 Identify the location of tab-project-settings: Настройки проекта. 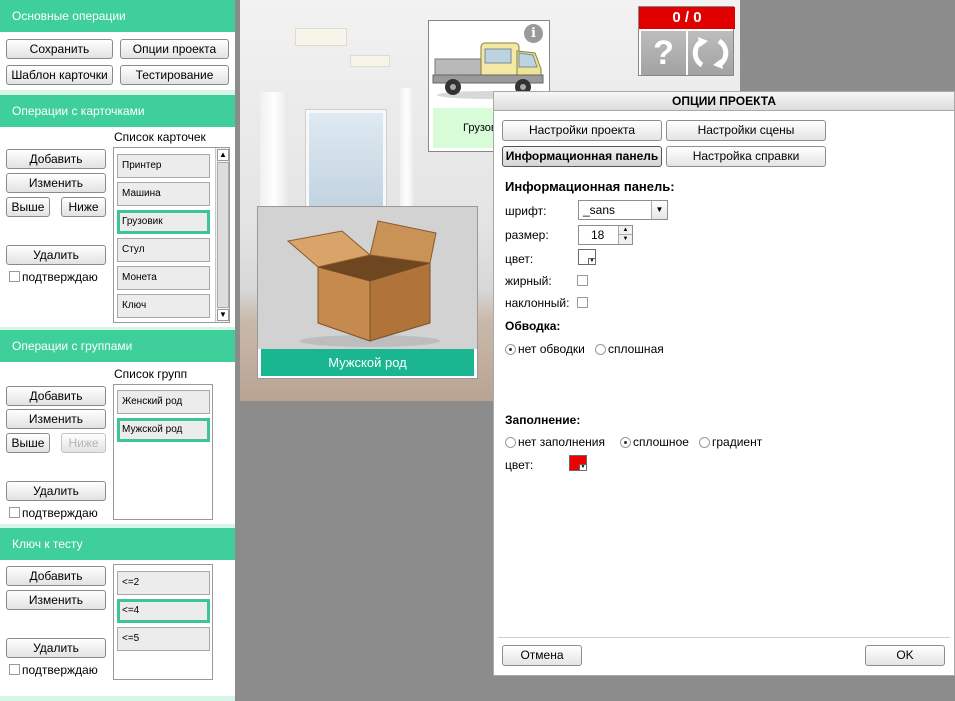
(582, 130).